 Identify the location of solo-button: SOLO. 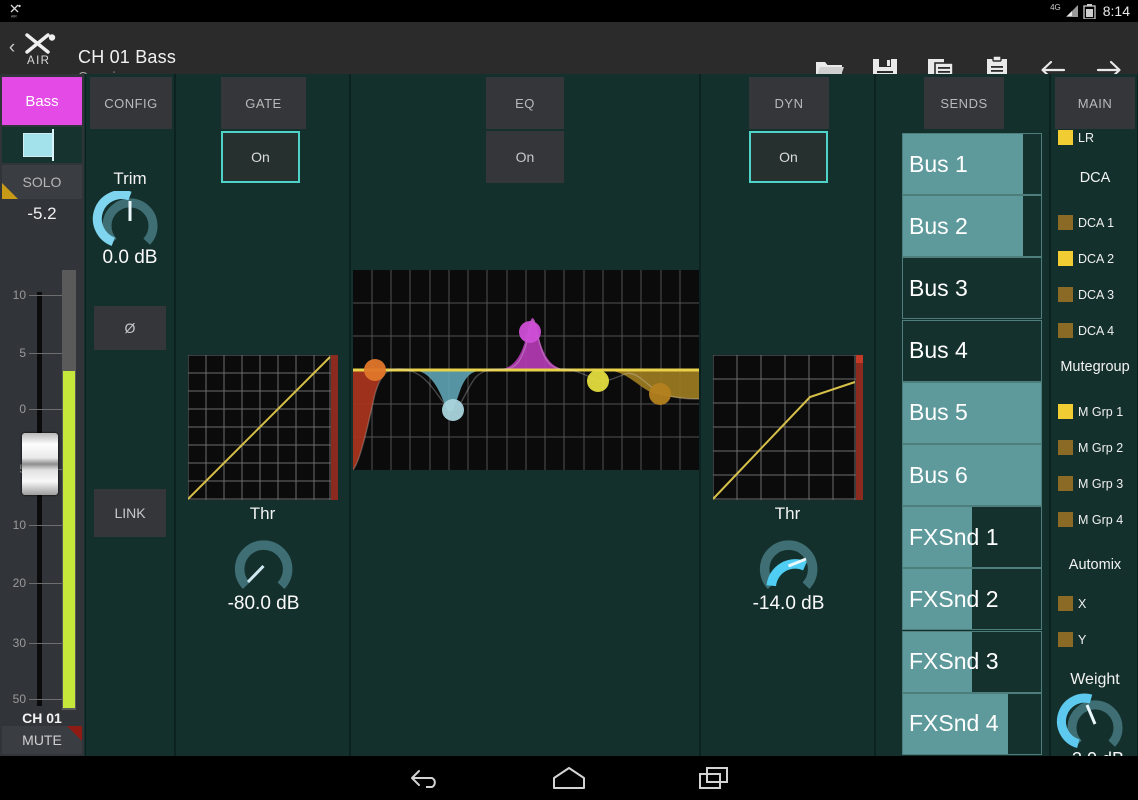
(42, 182).